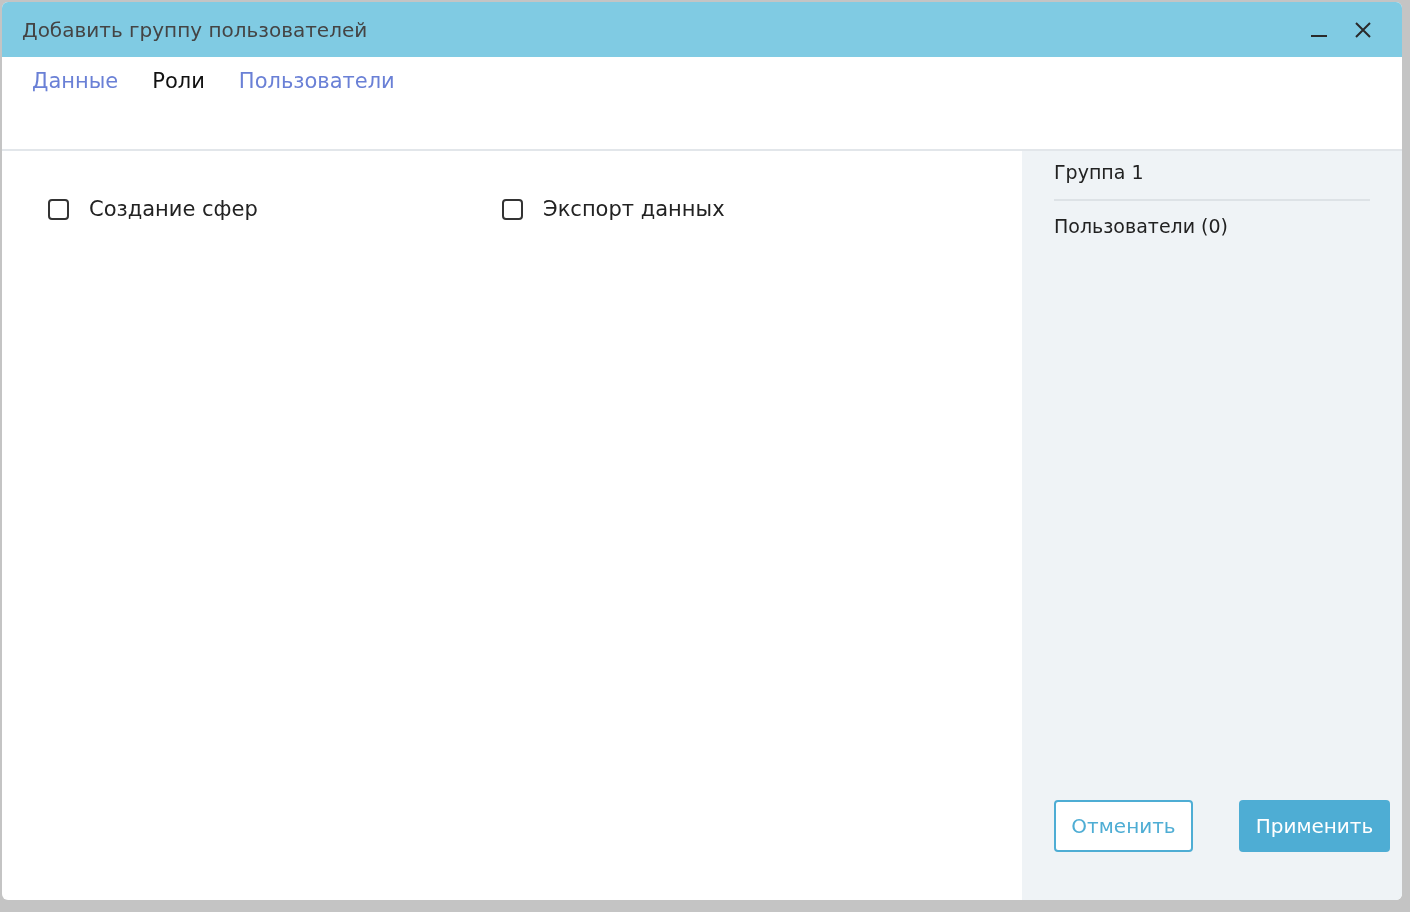  Describe the element at coordinates (195, 29) in the screenshot. I see `window-title: Добавить группу пользователей` at that location.